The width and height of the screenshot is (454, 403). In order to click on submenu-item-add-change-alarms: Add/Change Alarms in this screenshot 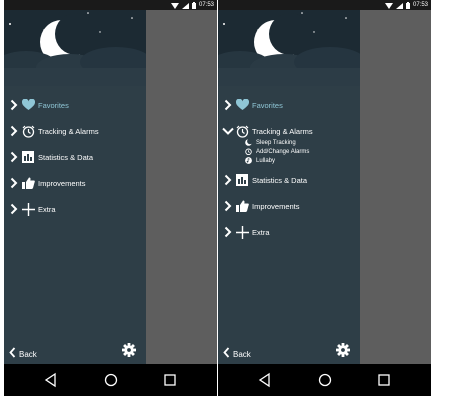, I will do `click(301, 151)`.